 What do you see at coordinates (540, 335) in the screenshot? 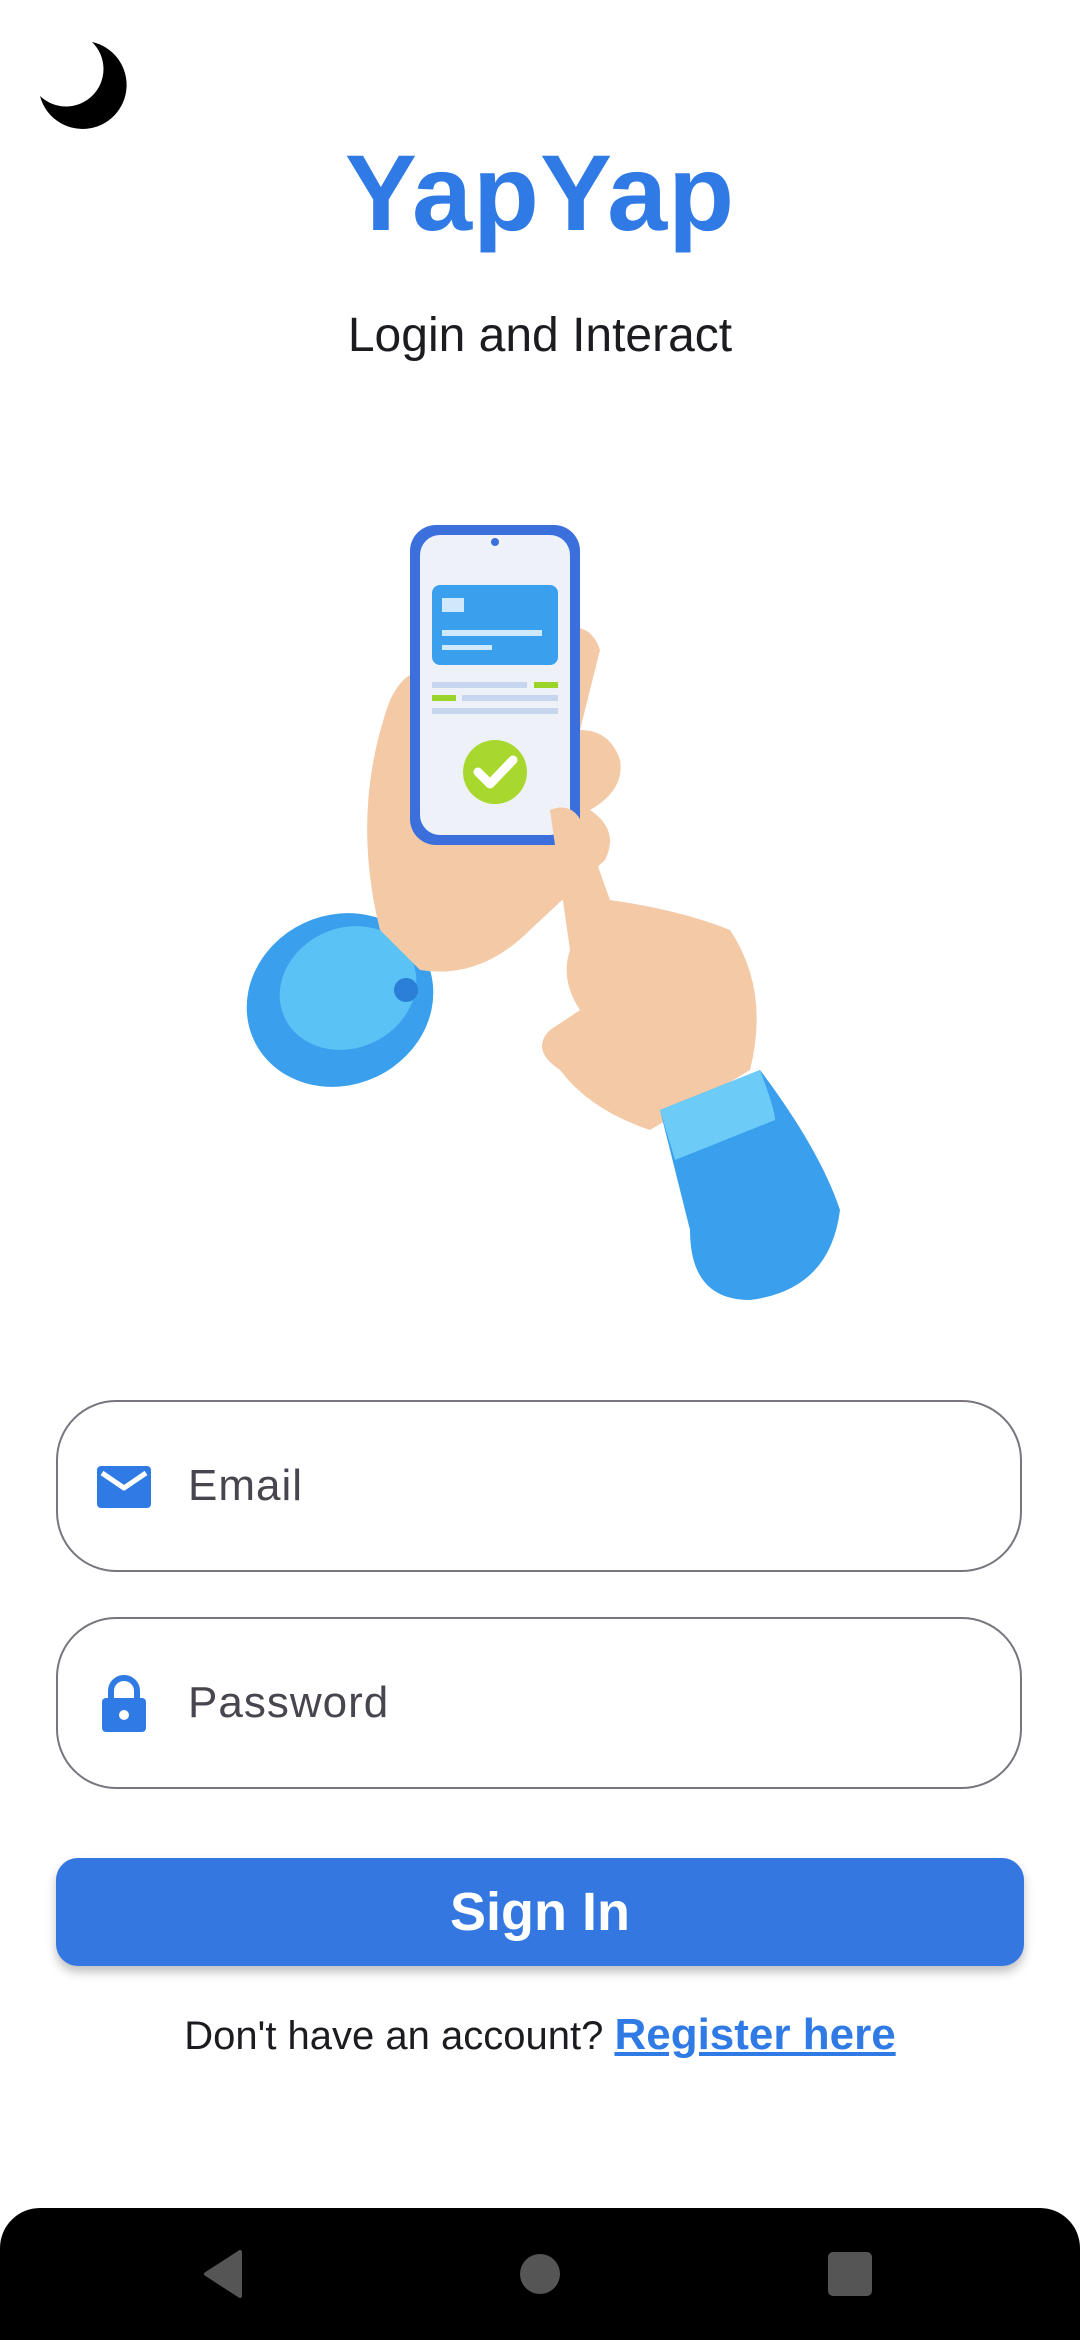
I see `page-subtitle: Login and Interact` at bounding box center [540, 335].